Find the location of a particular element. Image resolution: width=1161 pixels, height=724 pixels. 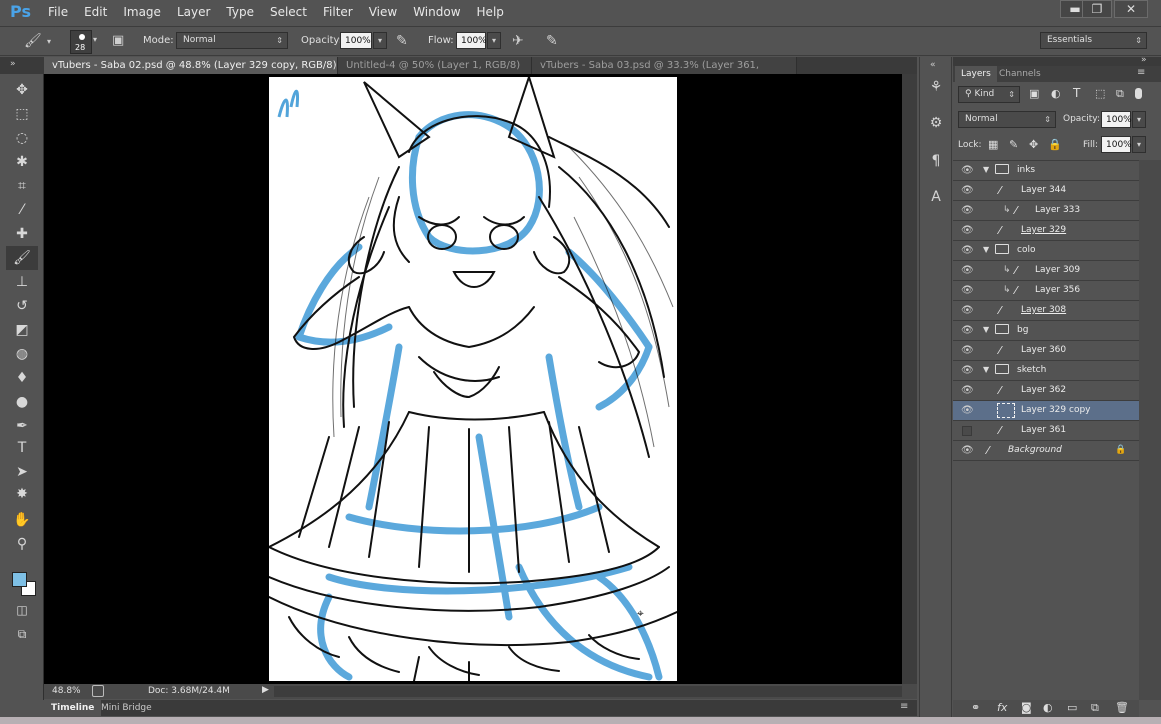

layer-row-344: 👁 ⁄ Layer 344 is located at coordinates (1046, 191).